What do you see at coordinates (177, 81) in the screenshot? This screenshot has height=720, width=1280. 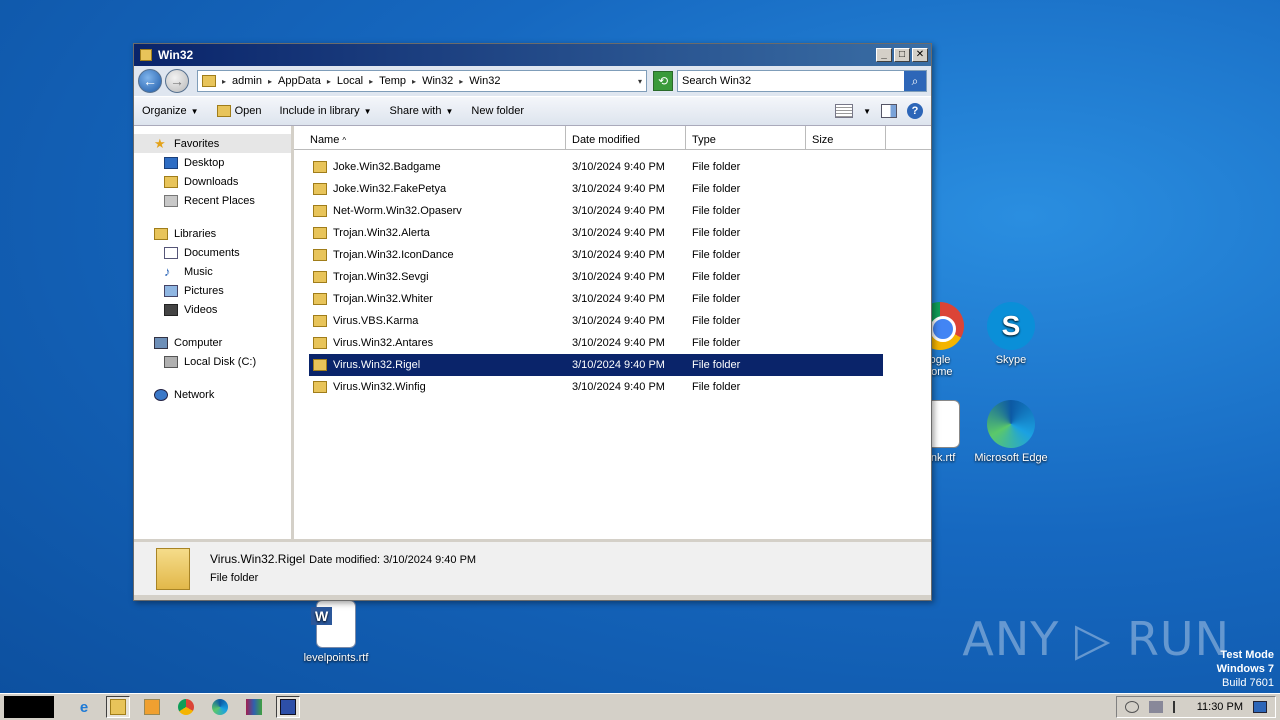 I see `forward-button: →` at bounding box center [177, 81].